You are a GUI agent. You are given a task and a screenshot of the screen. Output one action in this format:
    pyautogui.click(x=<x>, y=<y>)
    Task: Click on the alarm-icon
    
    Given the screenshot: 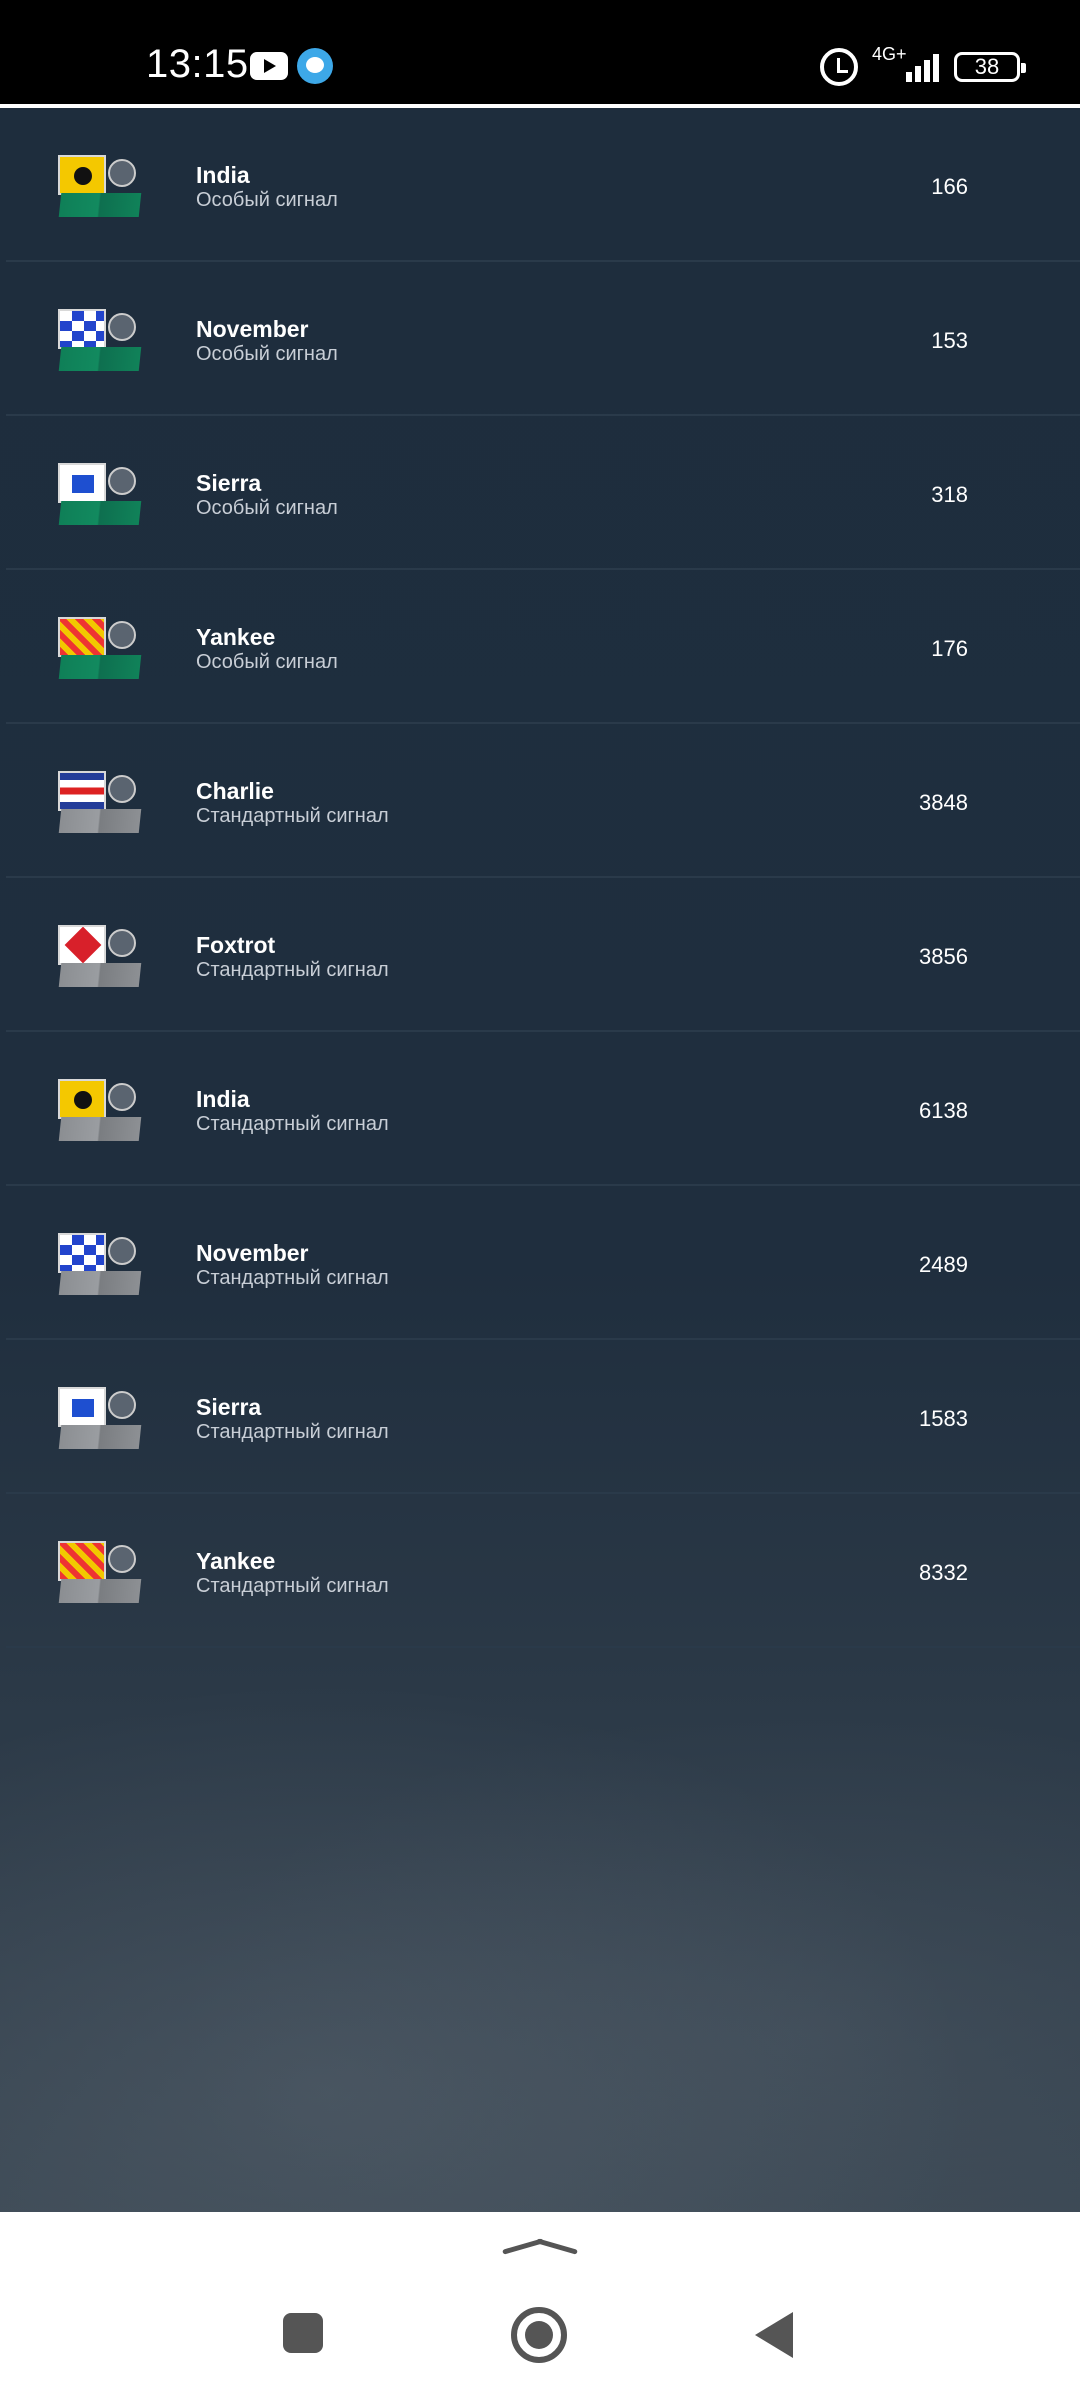 What is the action you would take?
    pyautogui.click(x=839, y=67)
    